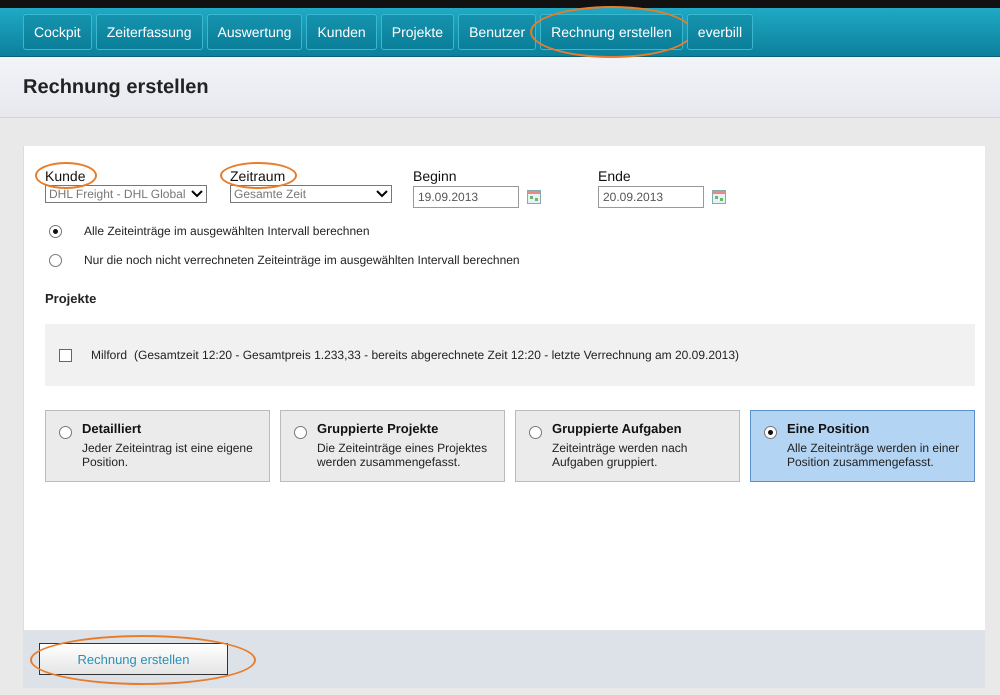  What do you see at coordinates (149, 32) in the screenshot?
I see `nav-tab: Zeiterfassung` at bounding box center [149, 32].